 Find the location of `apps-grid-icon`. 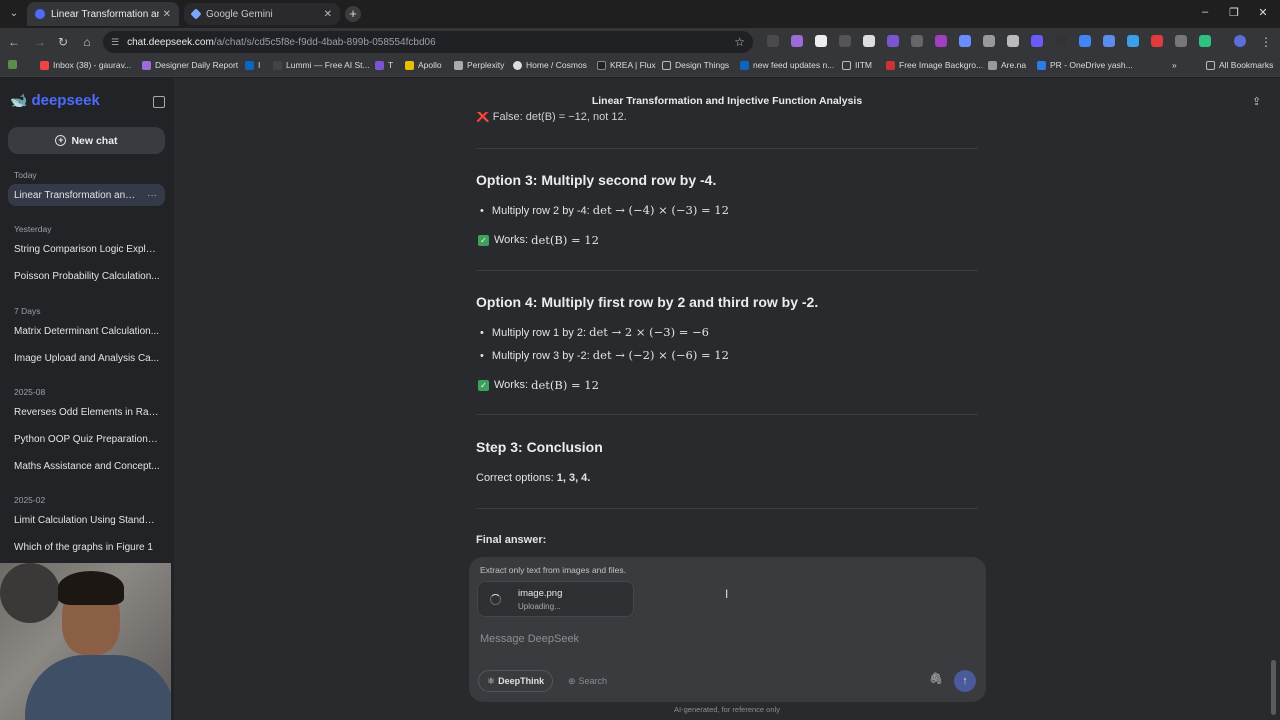

apps-grid-icon is located at coordinates (14, 64).